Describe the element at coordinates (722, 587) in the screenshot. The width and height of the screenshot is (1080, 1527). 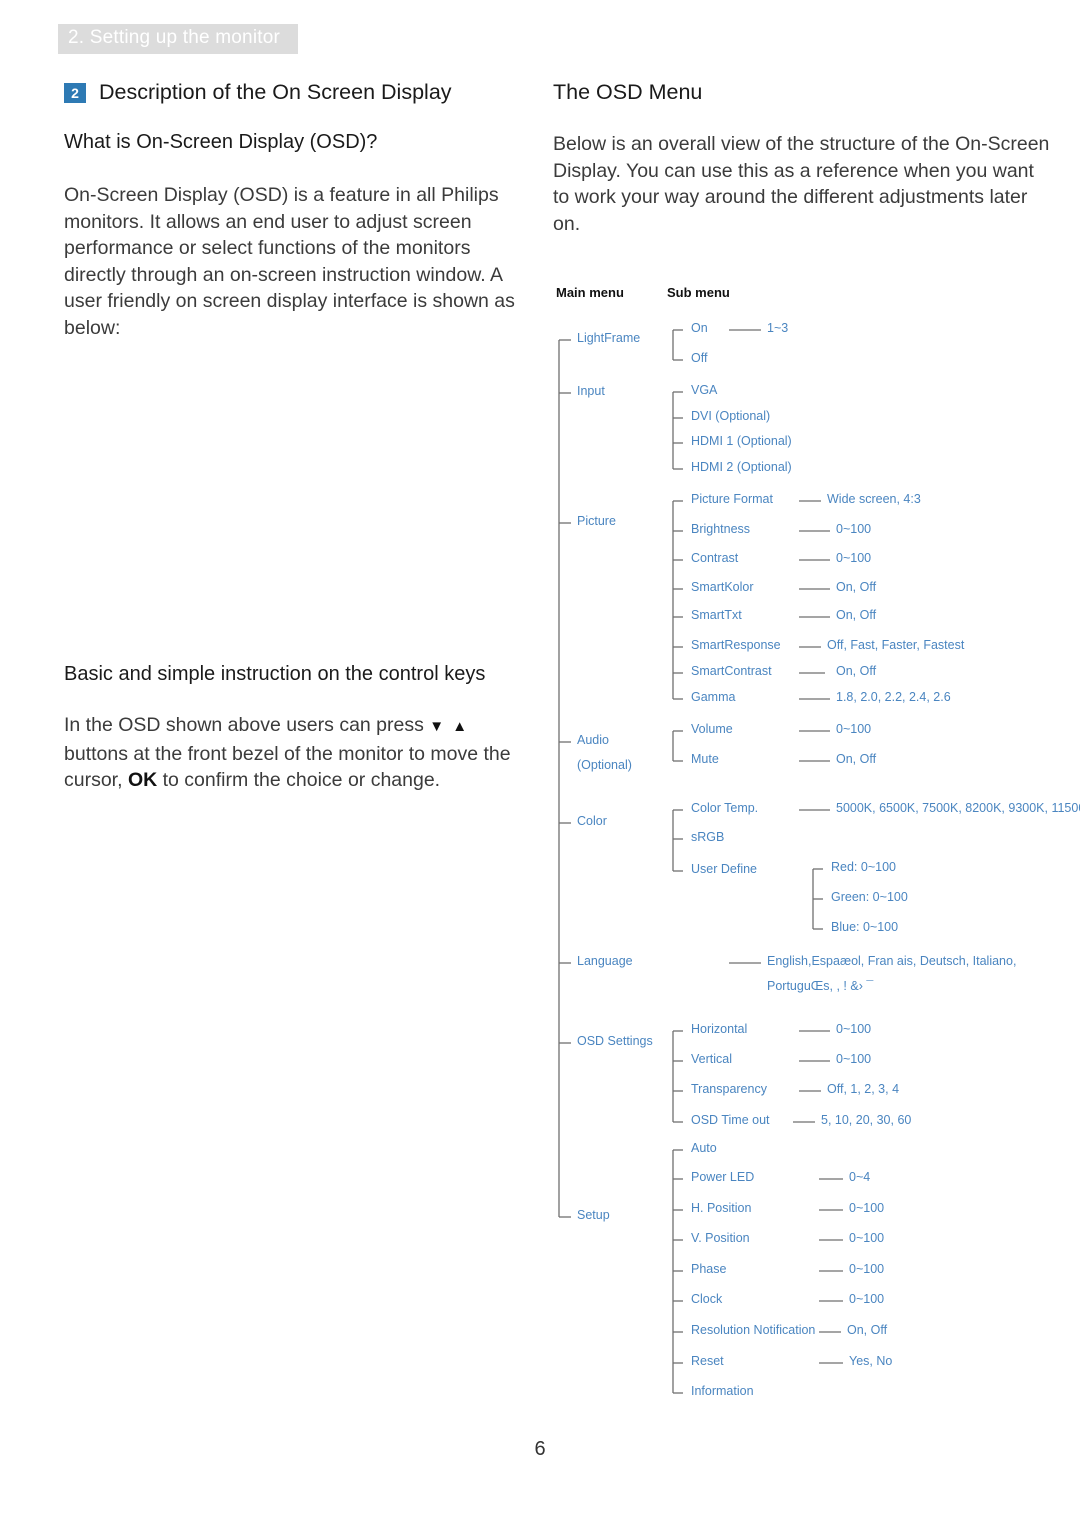
I see `tree-sub-item-smartkolor: SmartKolor` at that location.